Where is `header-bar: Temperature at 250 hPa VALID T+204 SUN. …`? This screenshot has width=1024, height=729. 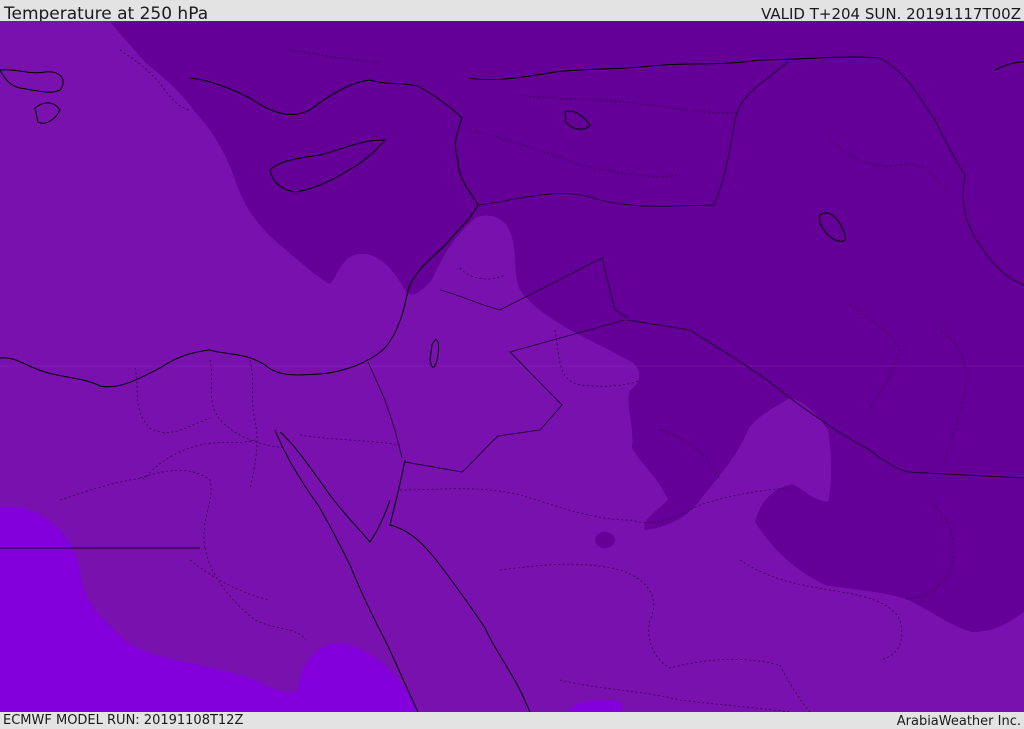
header-bar: Temperature at 250 hPa VALID T+204 SUN. … is located at coordinates (512, 12).